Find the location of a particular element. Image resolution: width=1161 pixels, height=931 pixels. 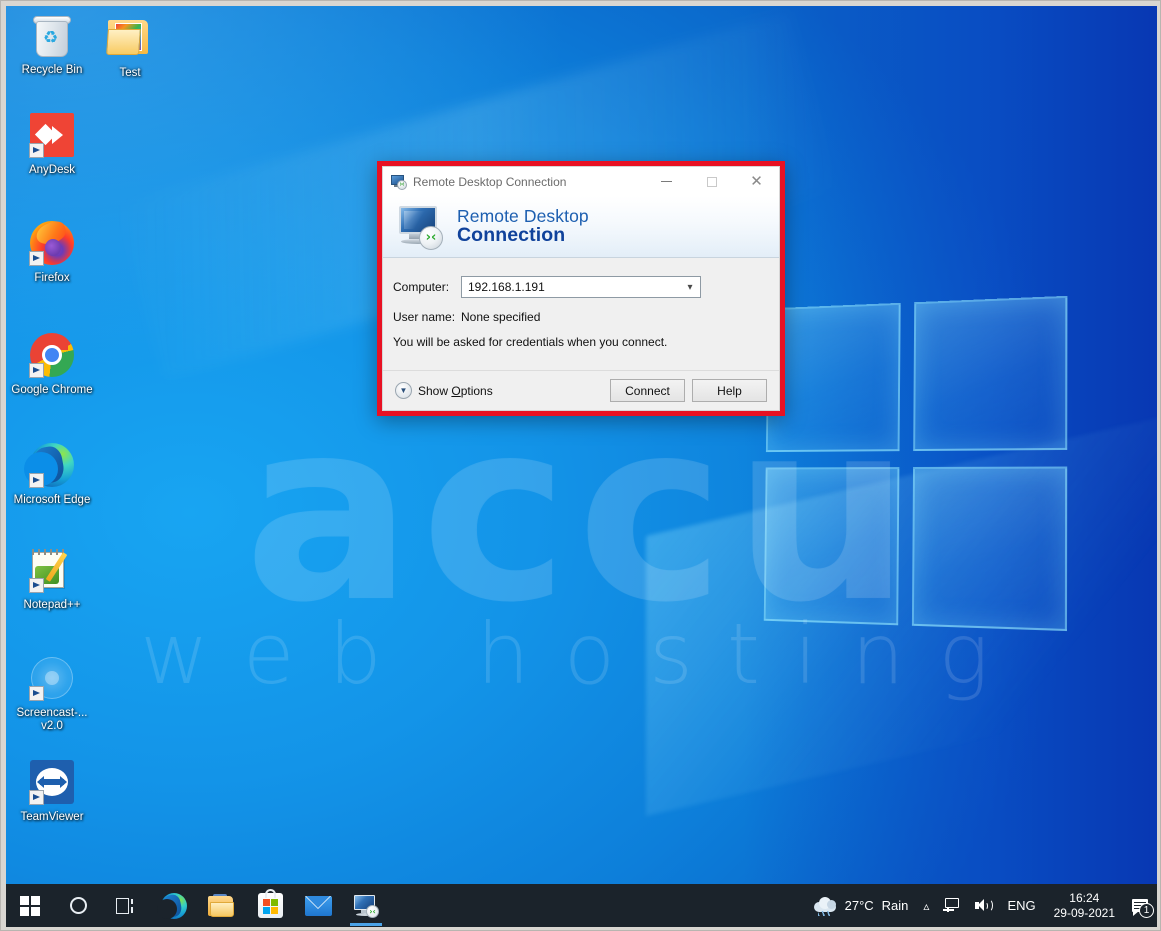

teamviewer-icon is located at coordinates (52, 784).